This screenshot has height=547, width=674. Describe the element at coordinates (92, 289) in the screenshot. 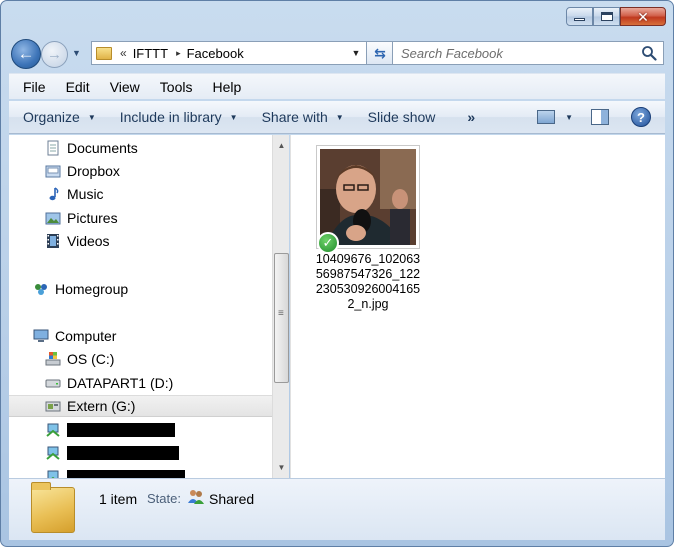

I see `sidebar-item-label: Homegroup` at that location.